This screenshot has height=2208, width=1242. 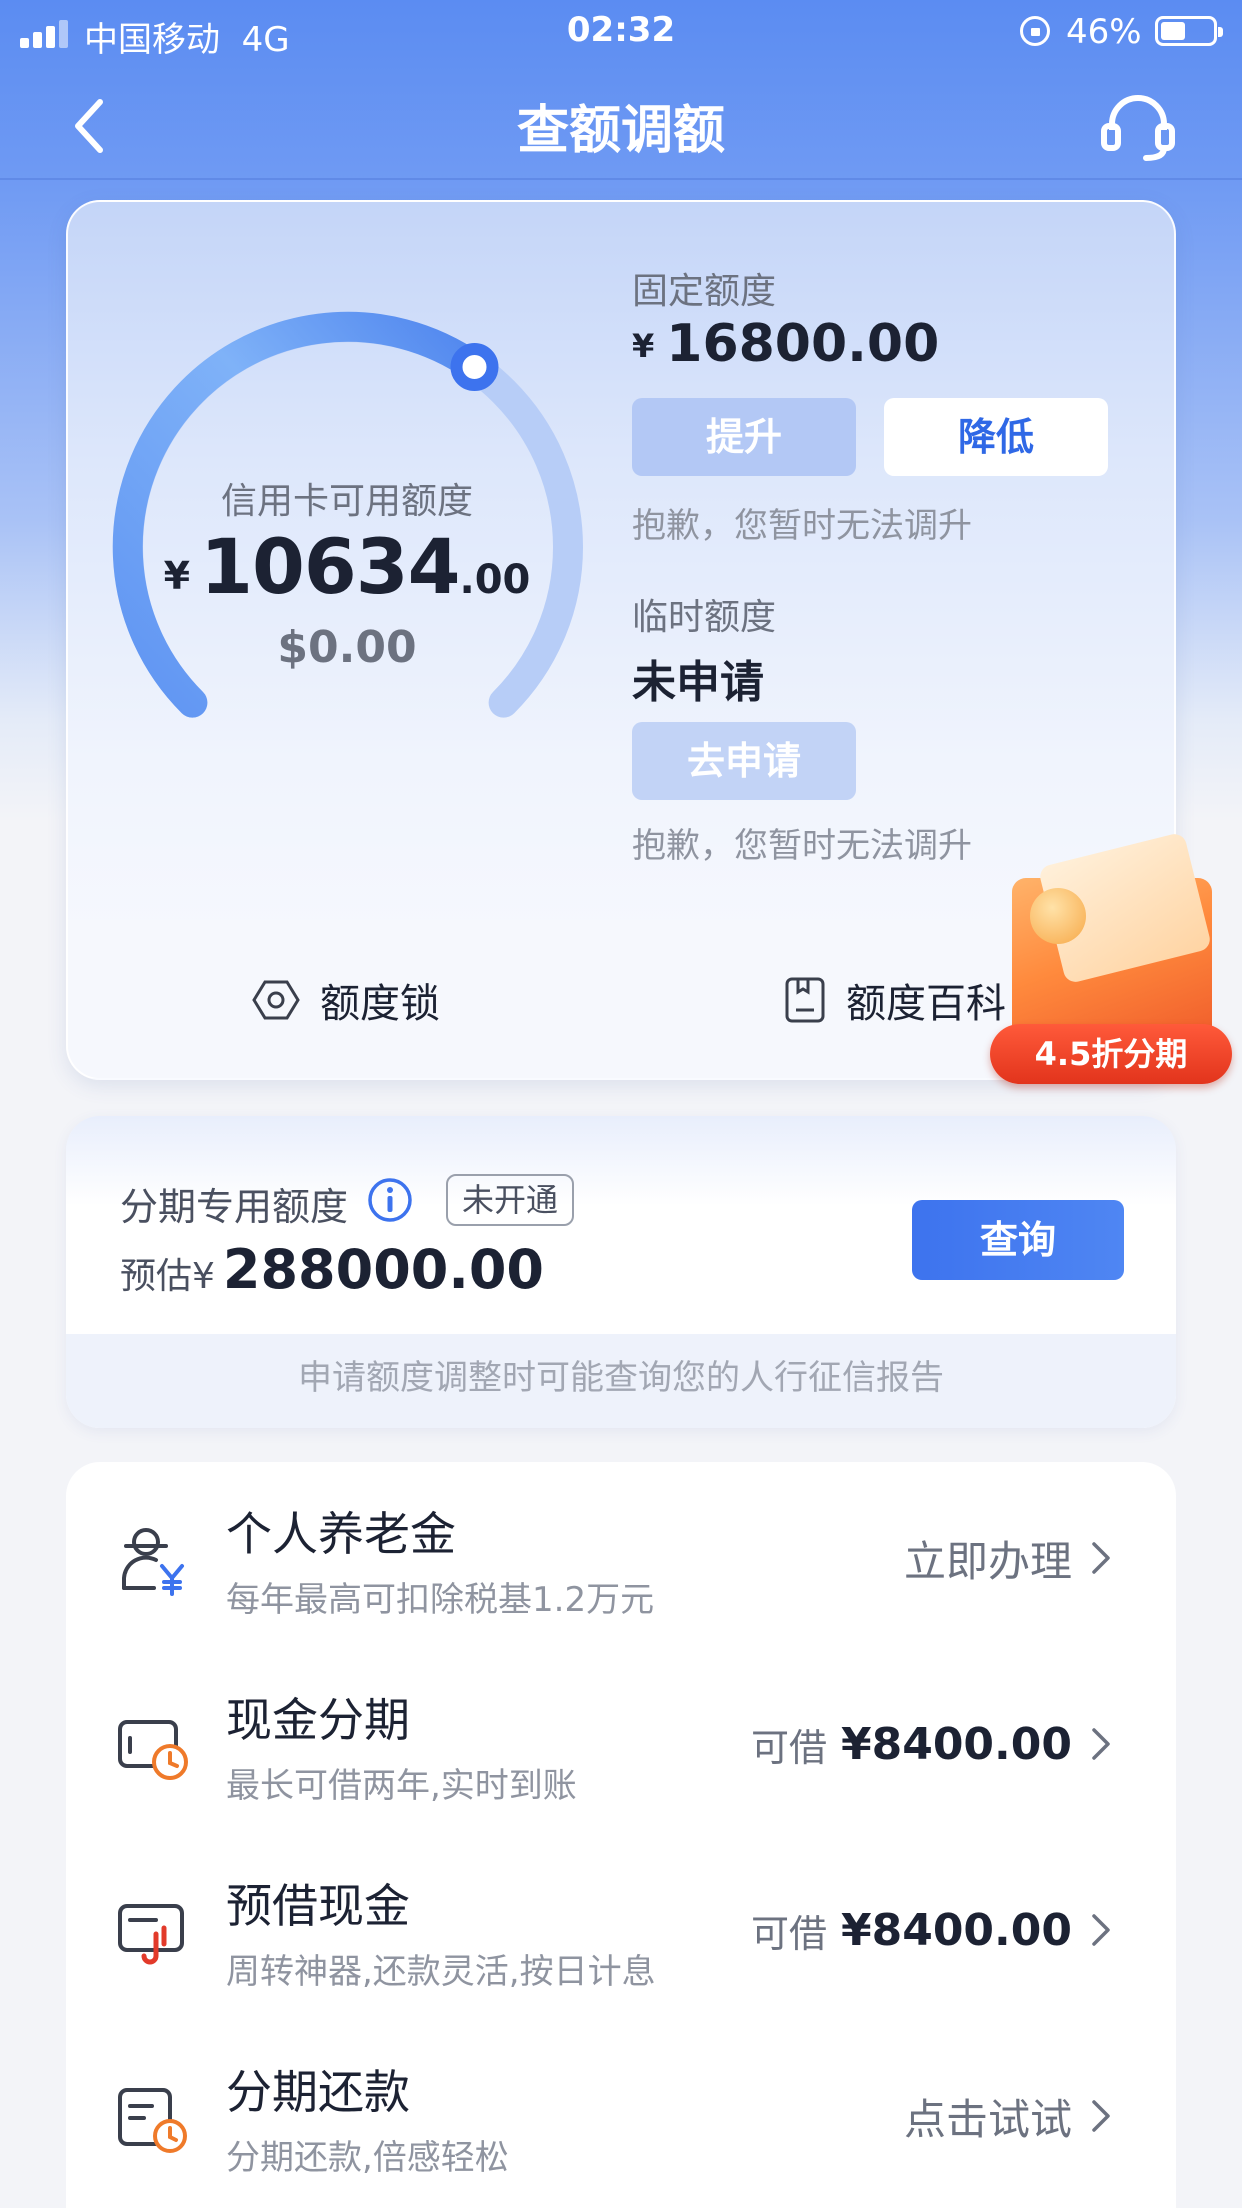 I want to click on nav-bar: 查额调额, so click(x=621, y=121).